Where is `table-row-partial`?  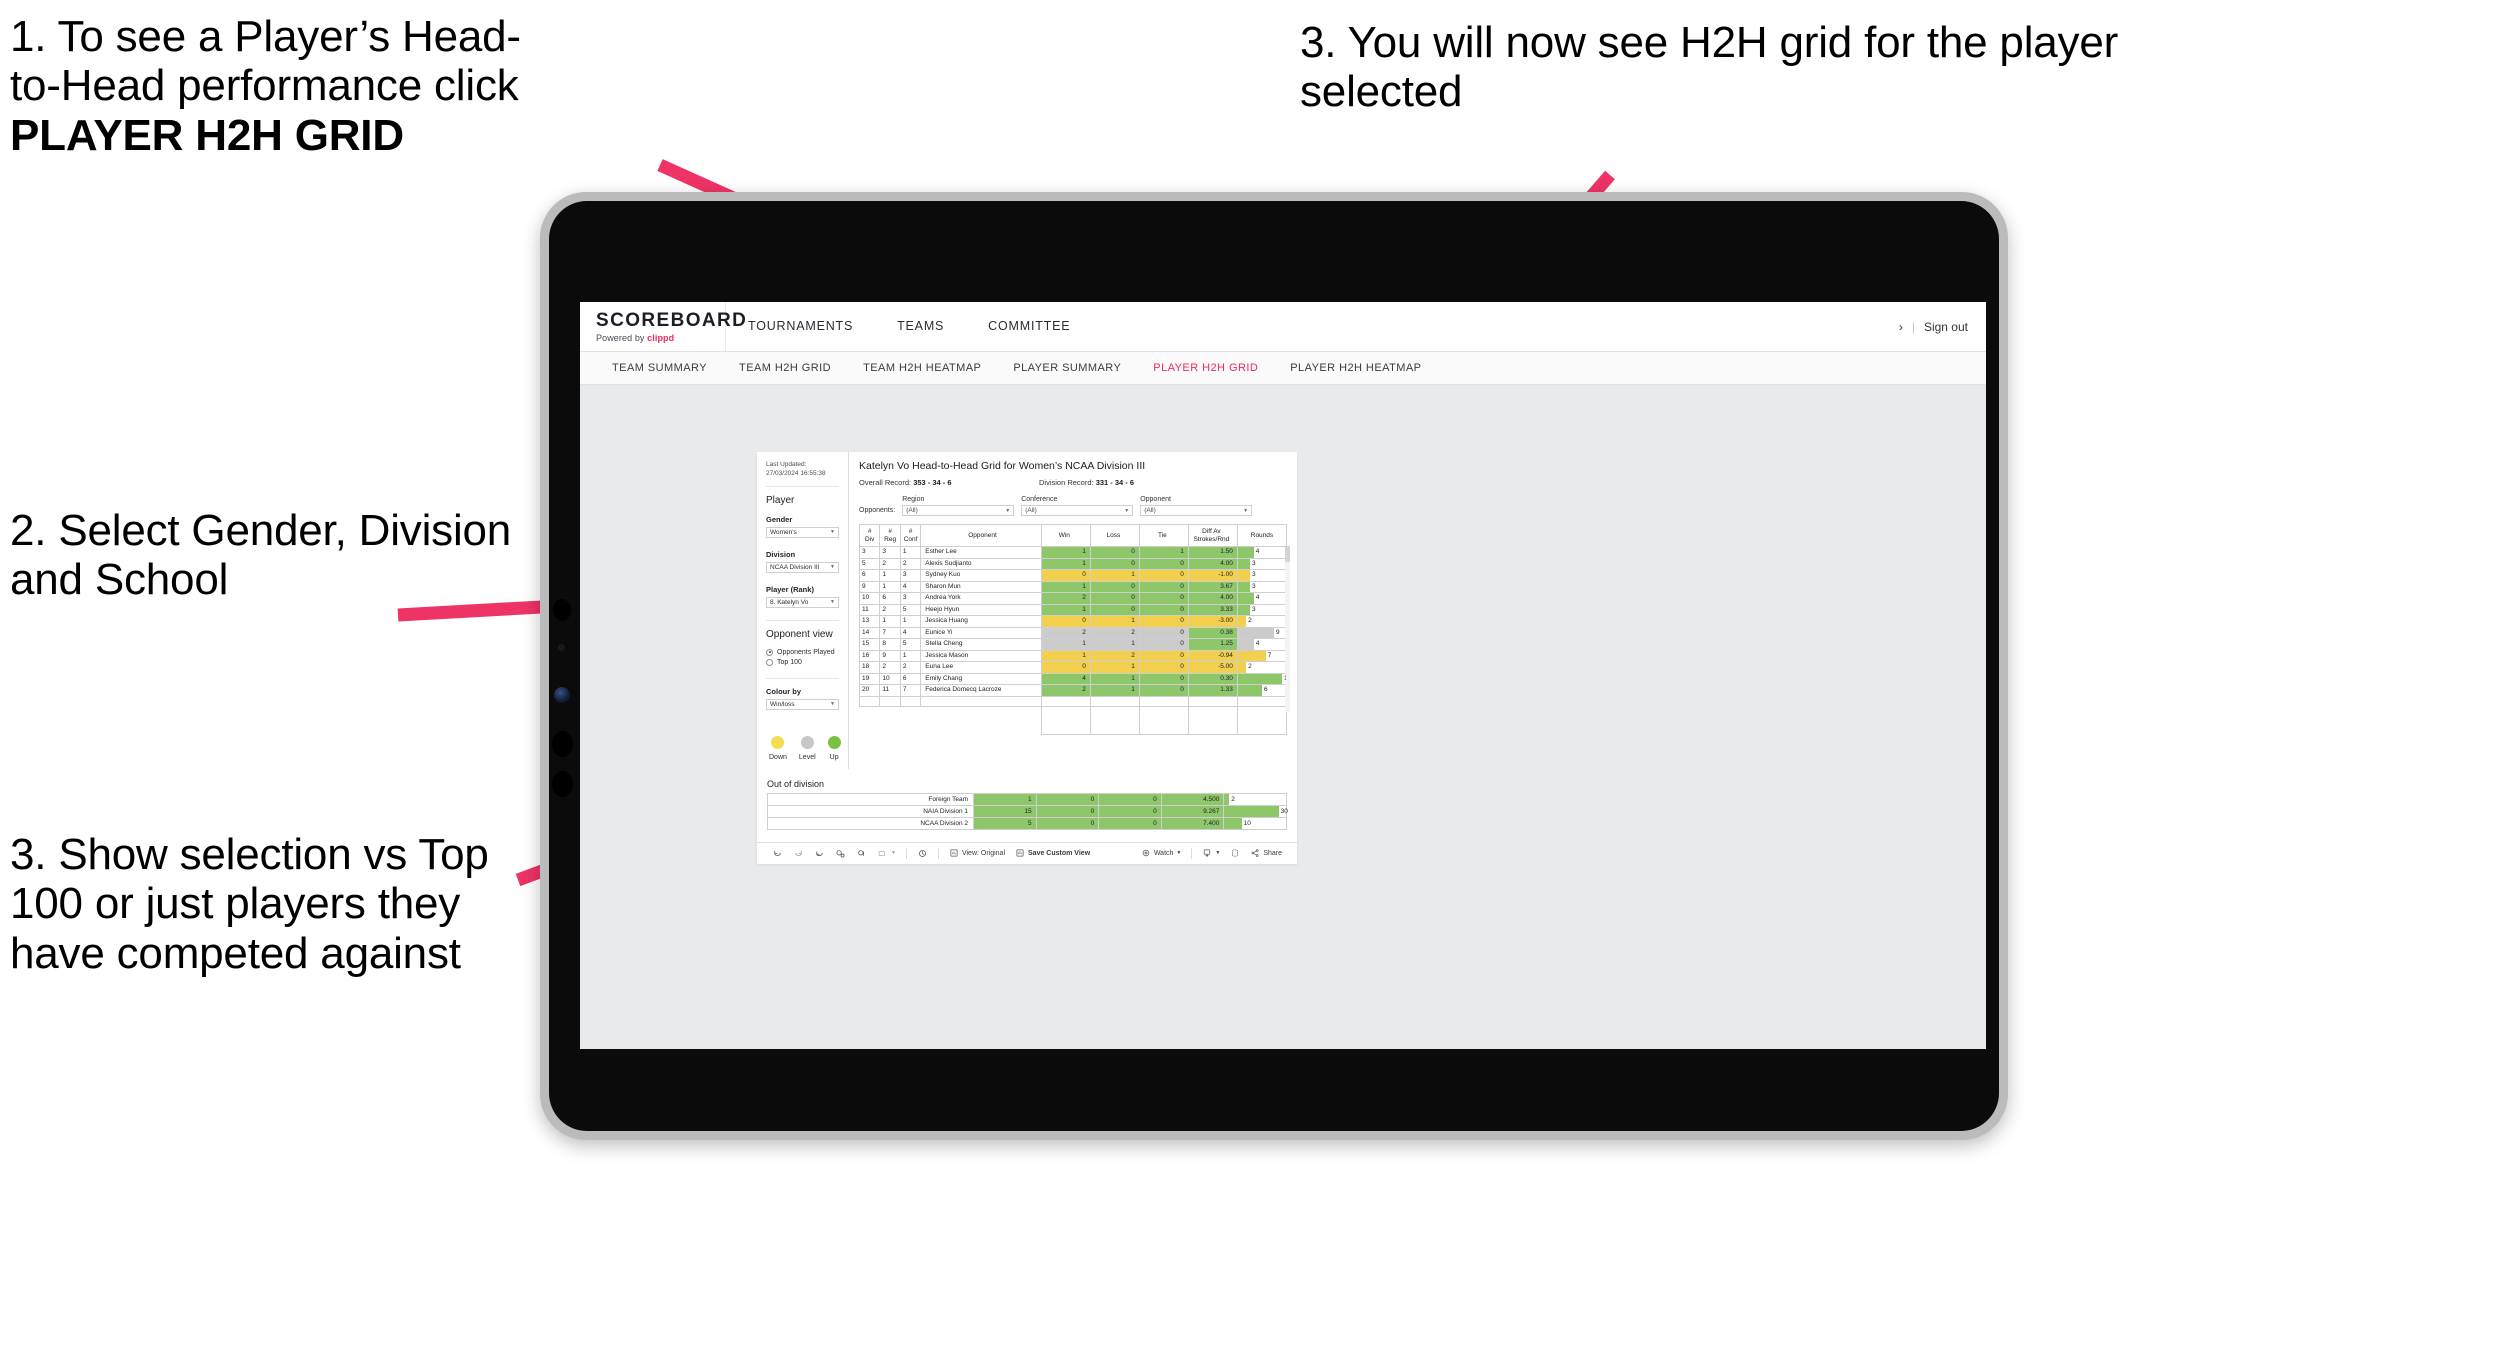 table-row-partial is located at coordinates (1073, 701).